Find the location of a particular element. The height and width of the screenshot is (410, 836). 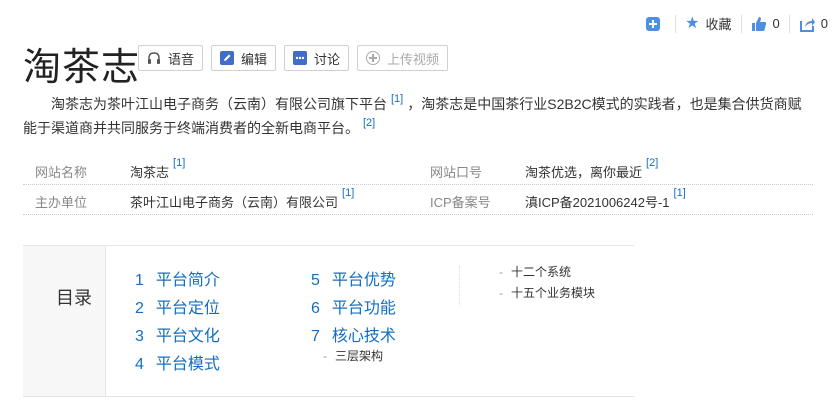

thumbs-up-icon is located at coordinates (759, 24).